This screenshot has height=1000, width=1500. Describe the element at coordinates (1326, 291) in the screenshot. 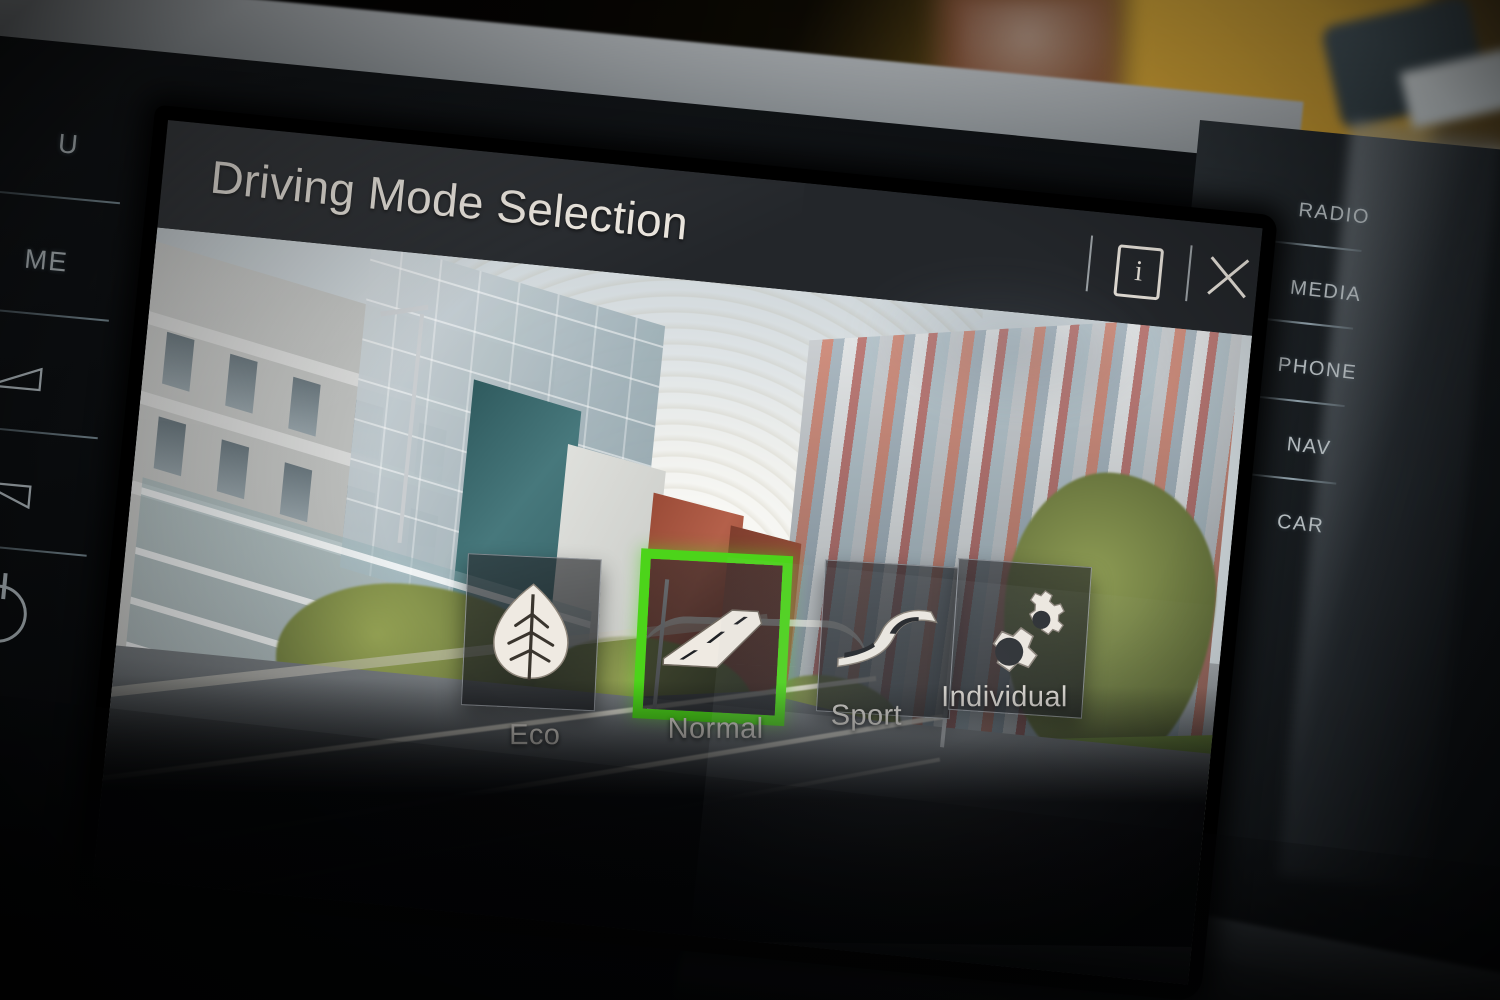

I see `hardkey-media-label: MEDIA` at that location.